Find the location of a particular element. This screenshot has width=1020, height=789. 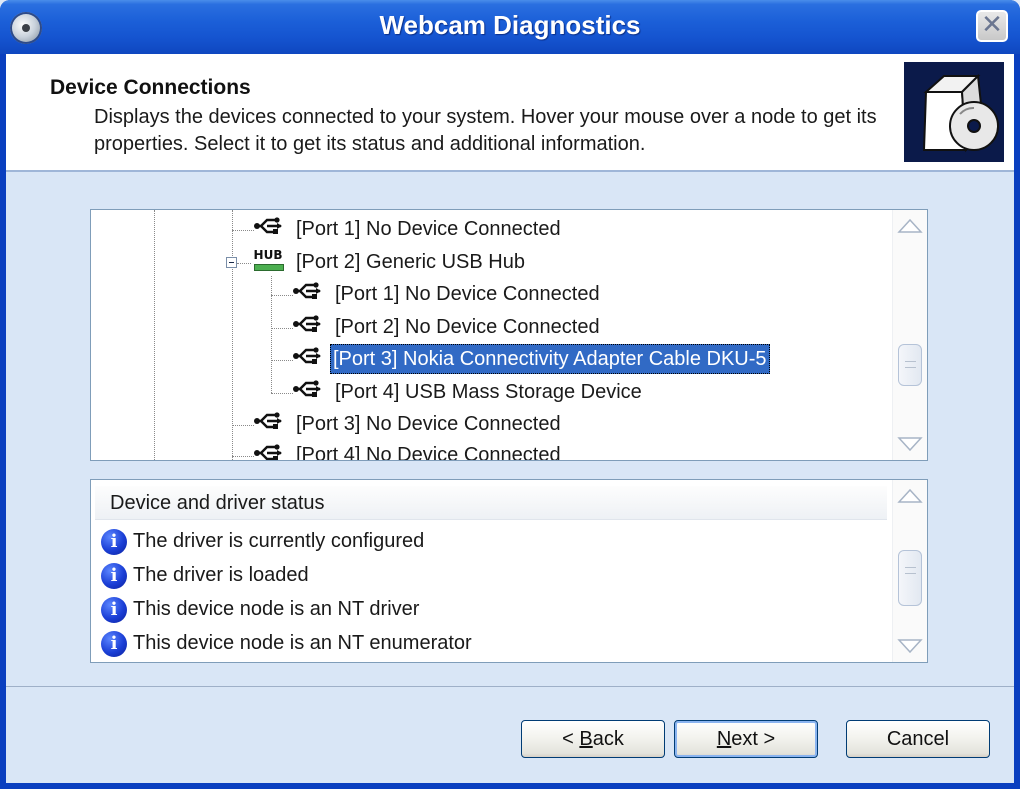

status-item-text: This device node is an NT driver is located at coordinates (276, 609).